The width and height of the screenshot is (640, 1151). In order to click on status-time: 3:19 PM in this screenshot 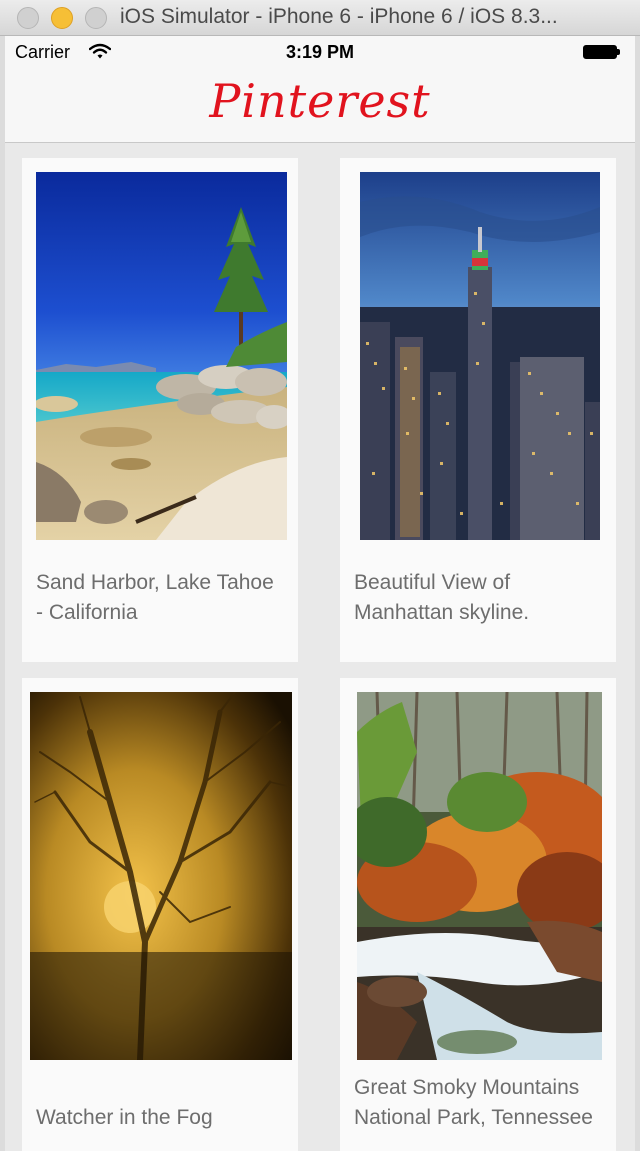, I will do `click(320, 52)`.